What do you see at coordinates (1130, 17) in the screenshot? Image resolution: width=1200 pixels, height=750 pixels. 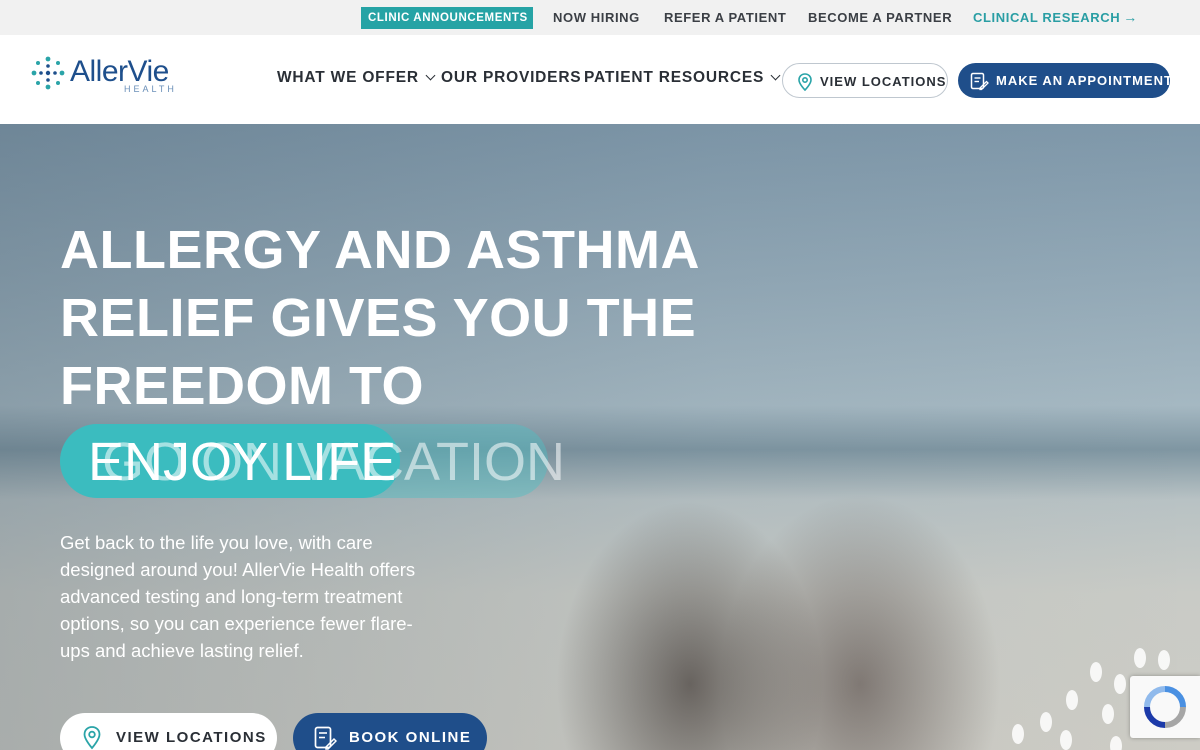 I see `arrow-right-icon: →` at bounding box center [1130, 17].